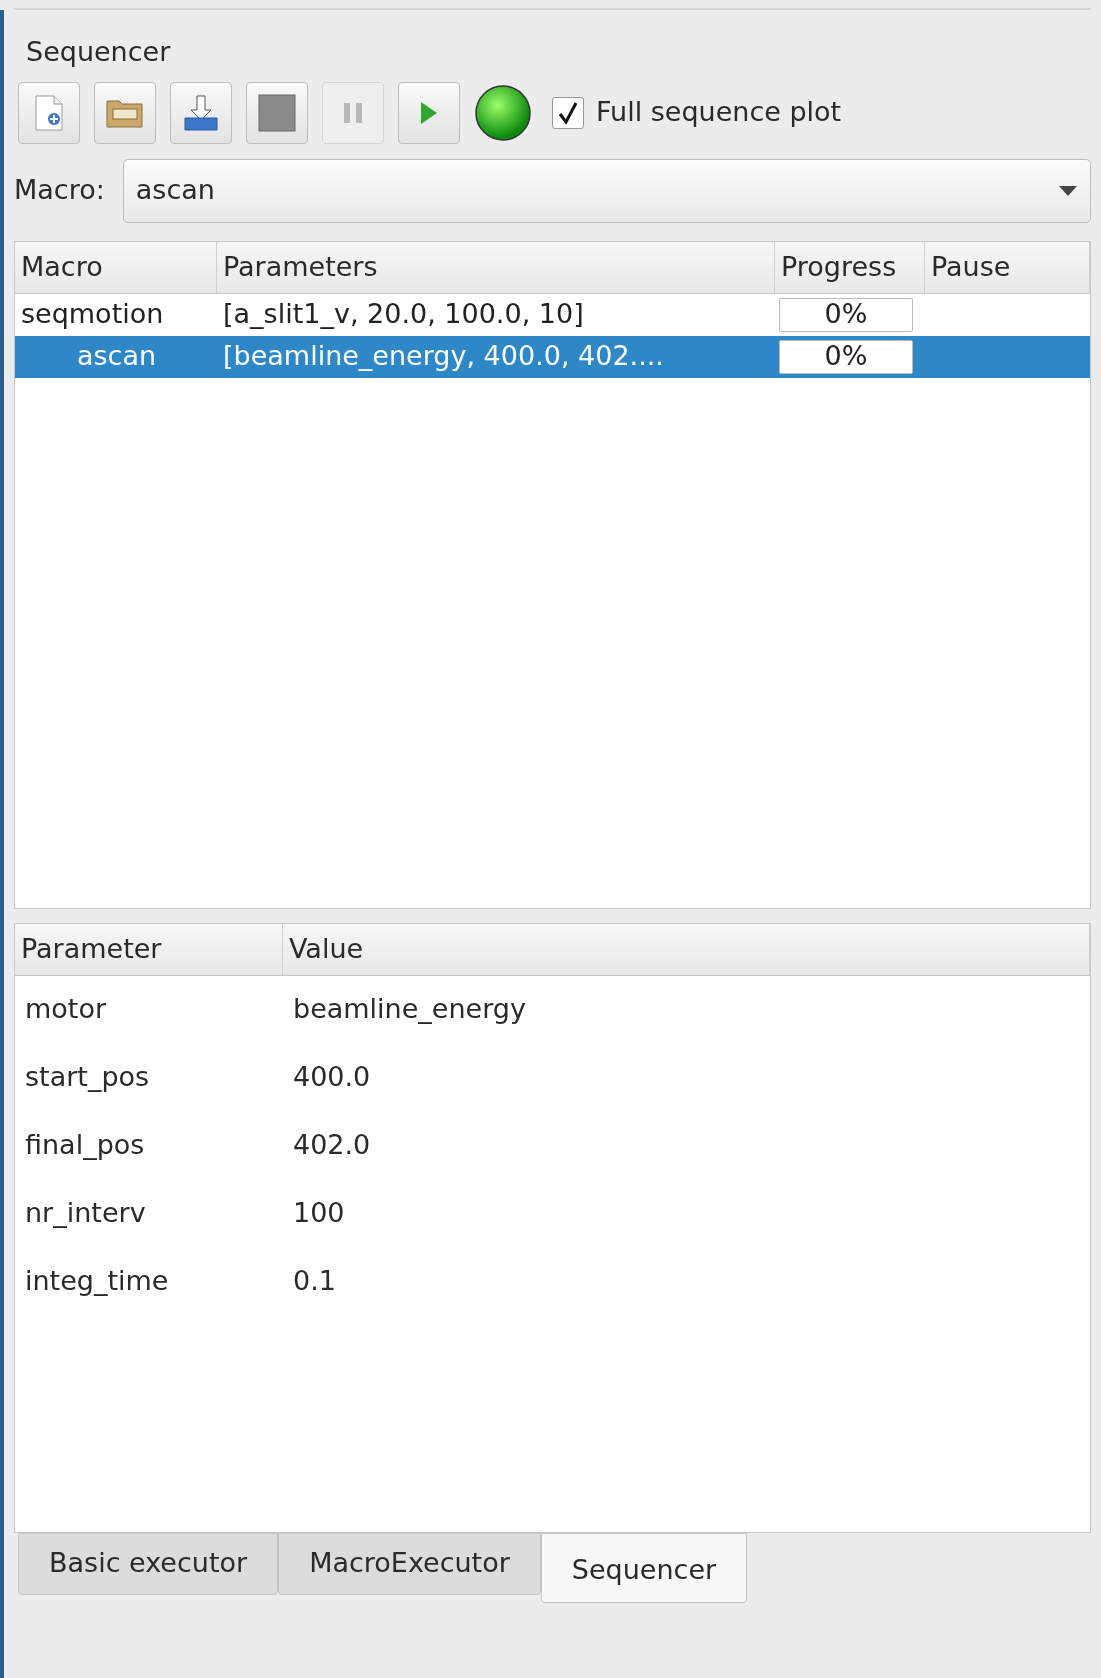 The height and width of the screenshot is (1678, 1101). I want to click on checkmark-icon, so click(568, 112).